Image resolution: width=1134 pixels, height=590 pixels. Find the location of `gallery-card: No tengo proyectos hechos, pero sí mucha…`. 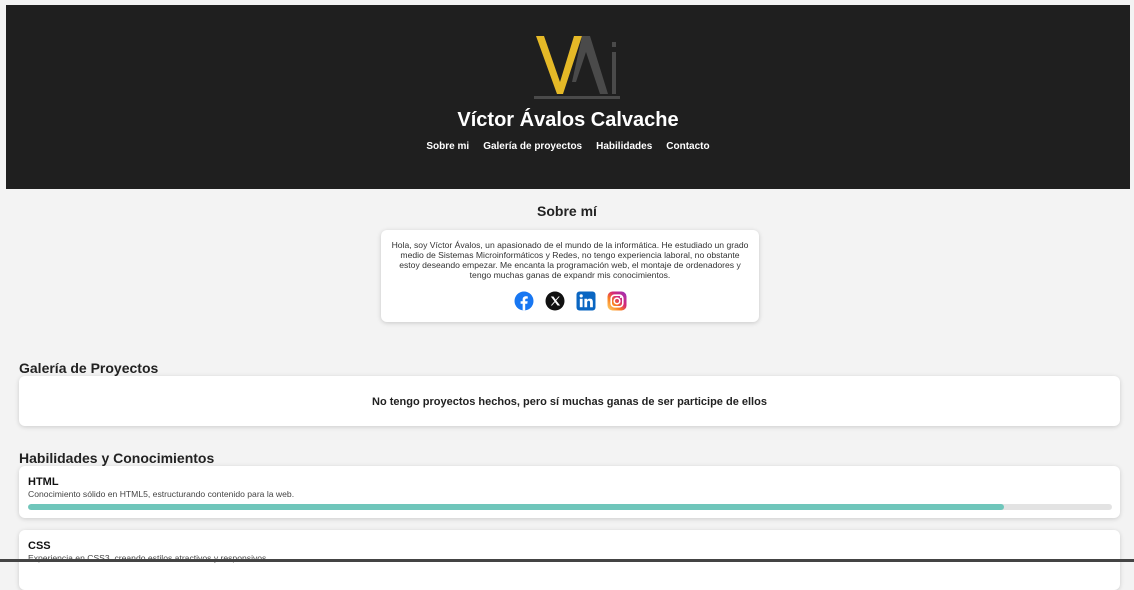

gallery-card: No tengo proyectos hechos, pero sí mucha… is located at coordinates (569, 401).